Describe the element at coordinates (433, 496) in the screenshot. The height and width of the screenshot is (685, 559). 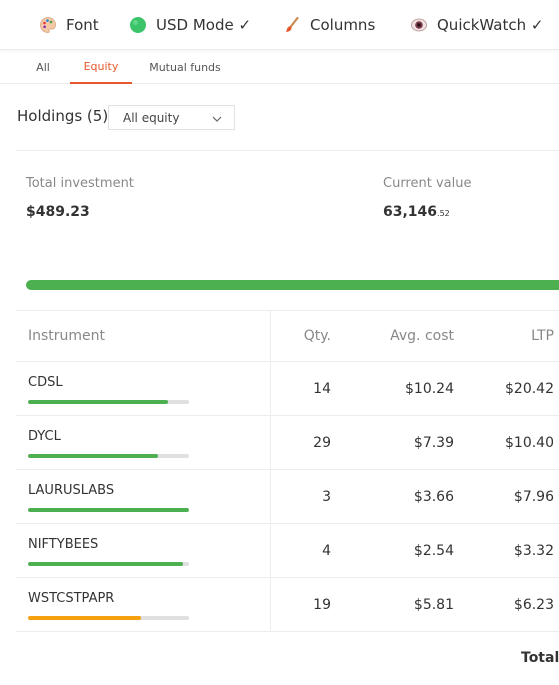
I see `avg-cost-cell: $3.66` at that location.